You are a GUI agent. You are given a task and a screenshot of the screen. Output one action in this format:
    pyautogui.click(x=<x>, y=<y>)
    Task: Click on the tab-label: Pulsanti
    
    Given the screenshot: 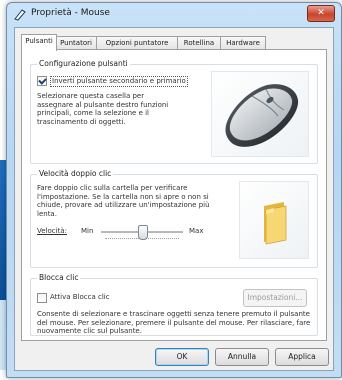 What is the action you would take?
    pyautogui.click(x=39, y=41)
    